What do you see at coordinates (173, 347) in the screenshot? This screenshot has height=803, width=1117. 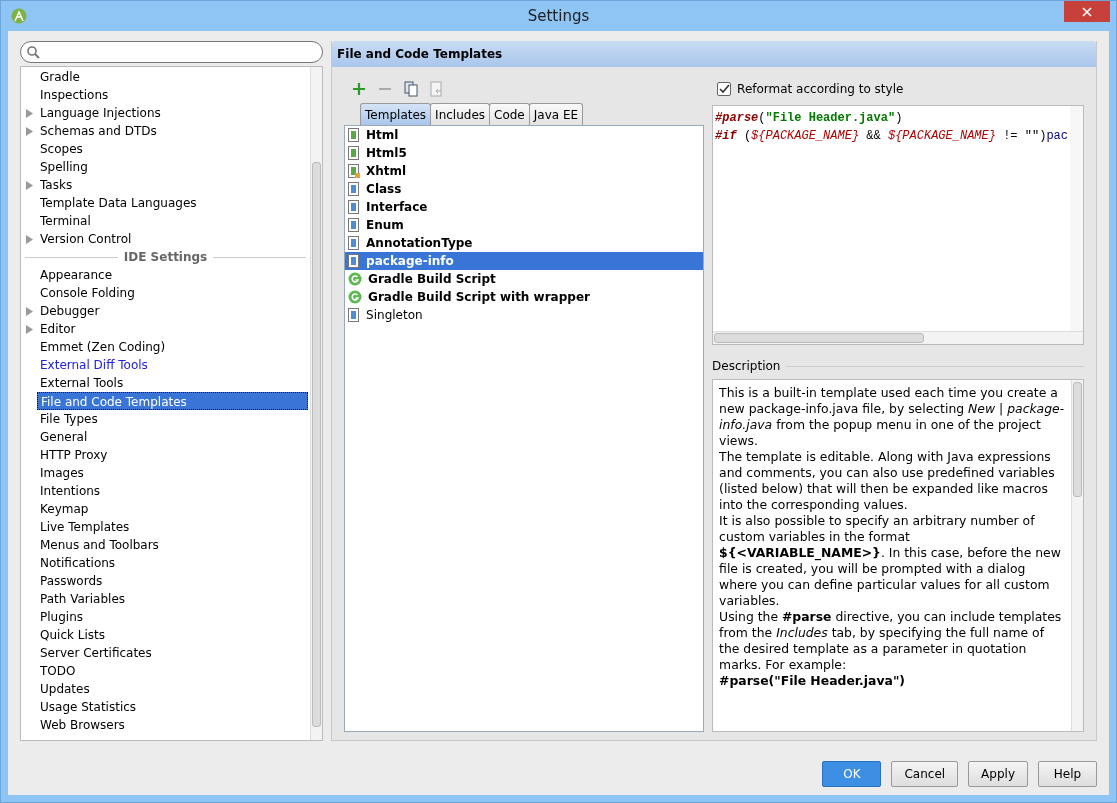 I see `sidebar-item: Emmet (Zen Coding)` at bounding box center [173, 347].